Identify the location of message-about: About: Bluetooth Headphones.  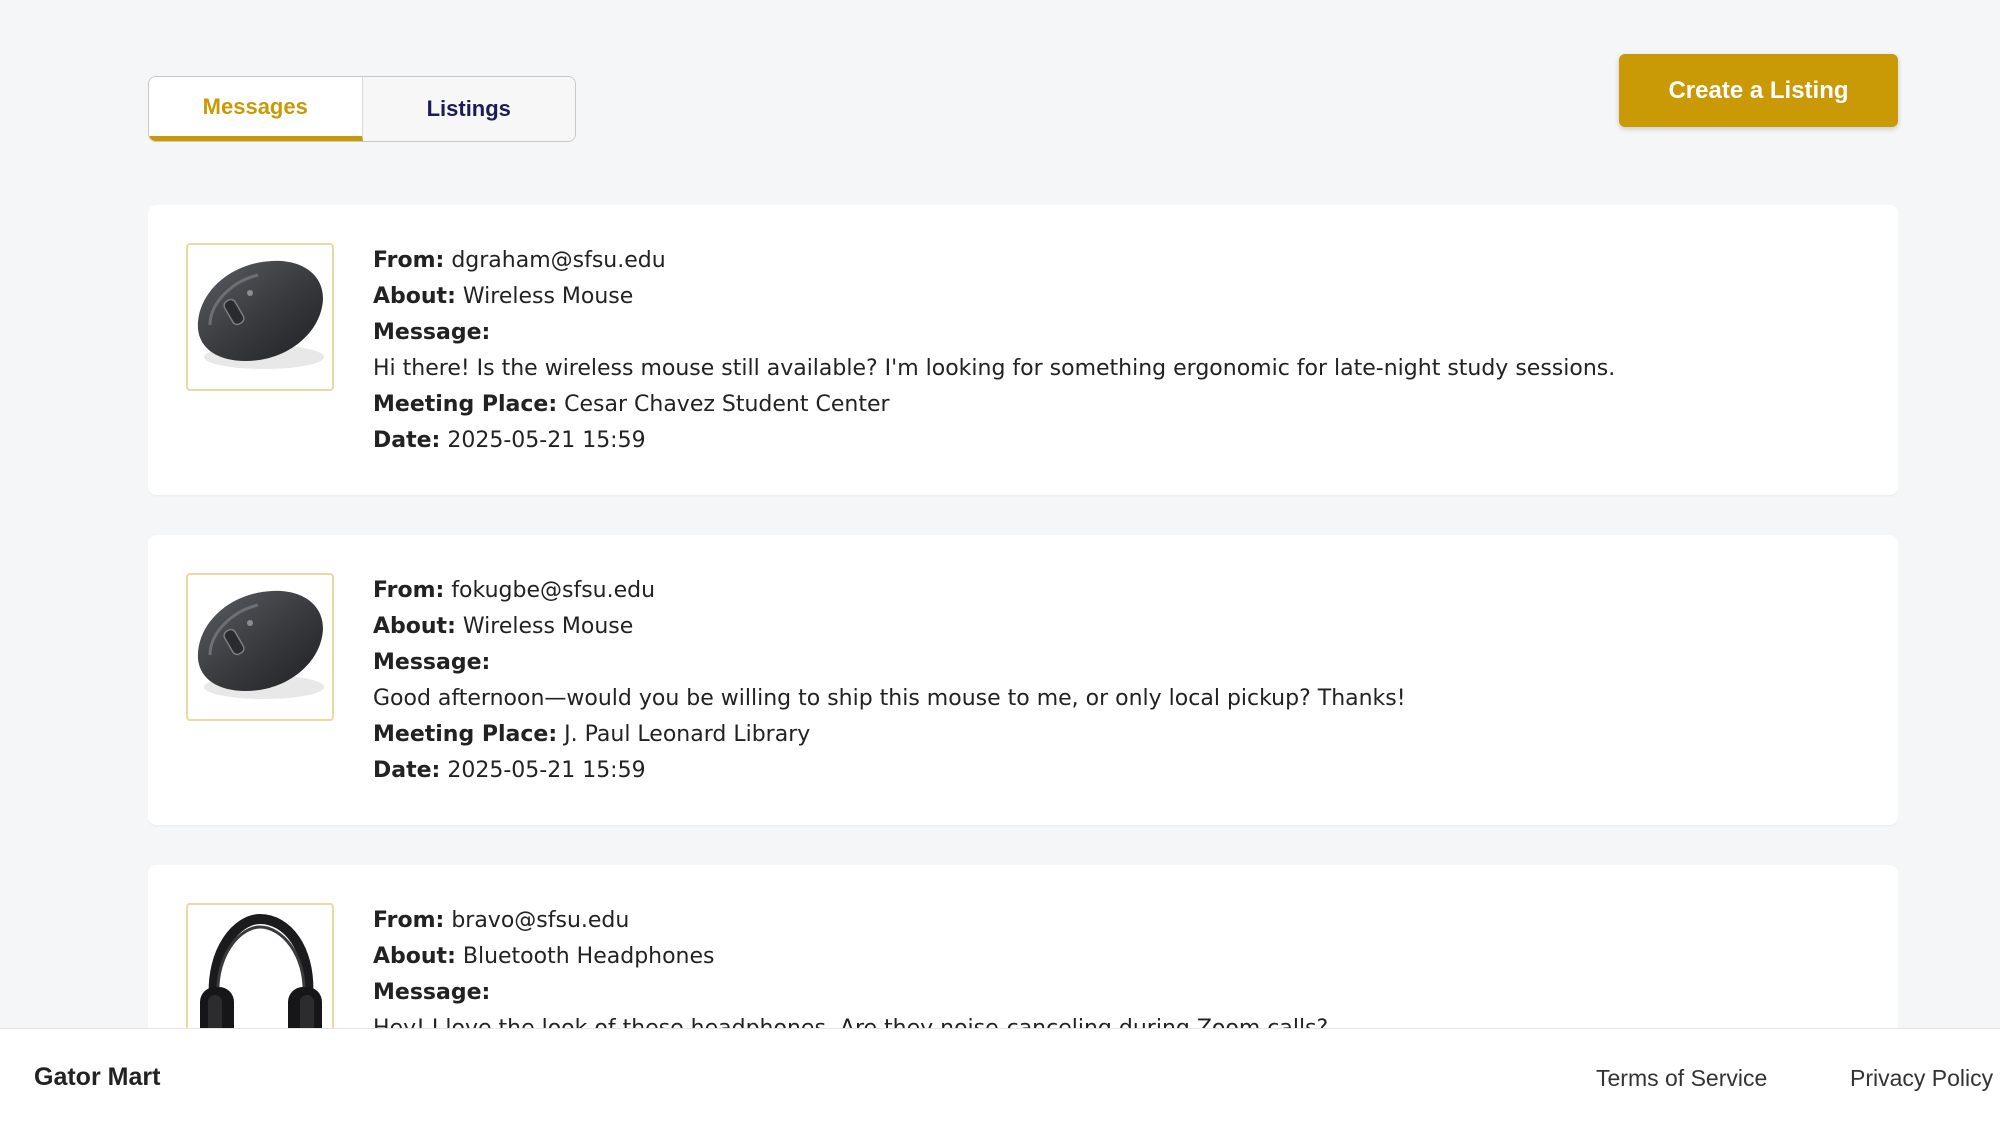
(544, 956).